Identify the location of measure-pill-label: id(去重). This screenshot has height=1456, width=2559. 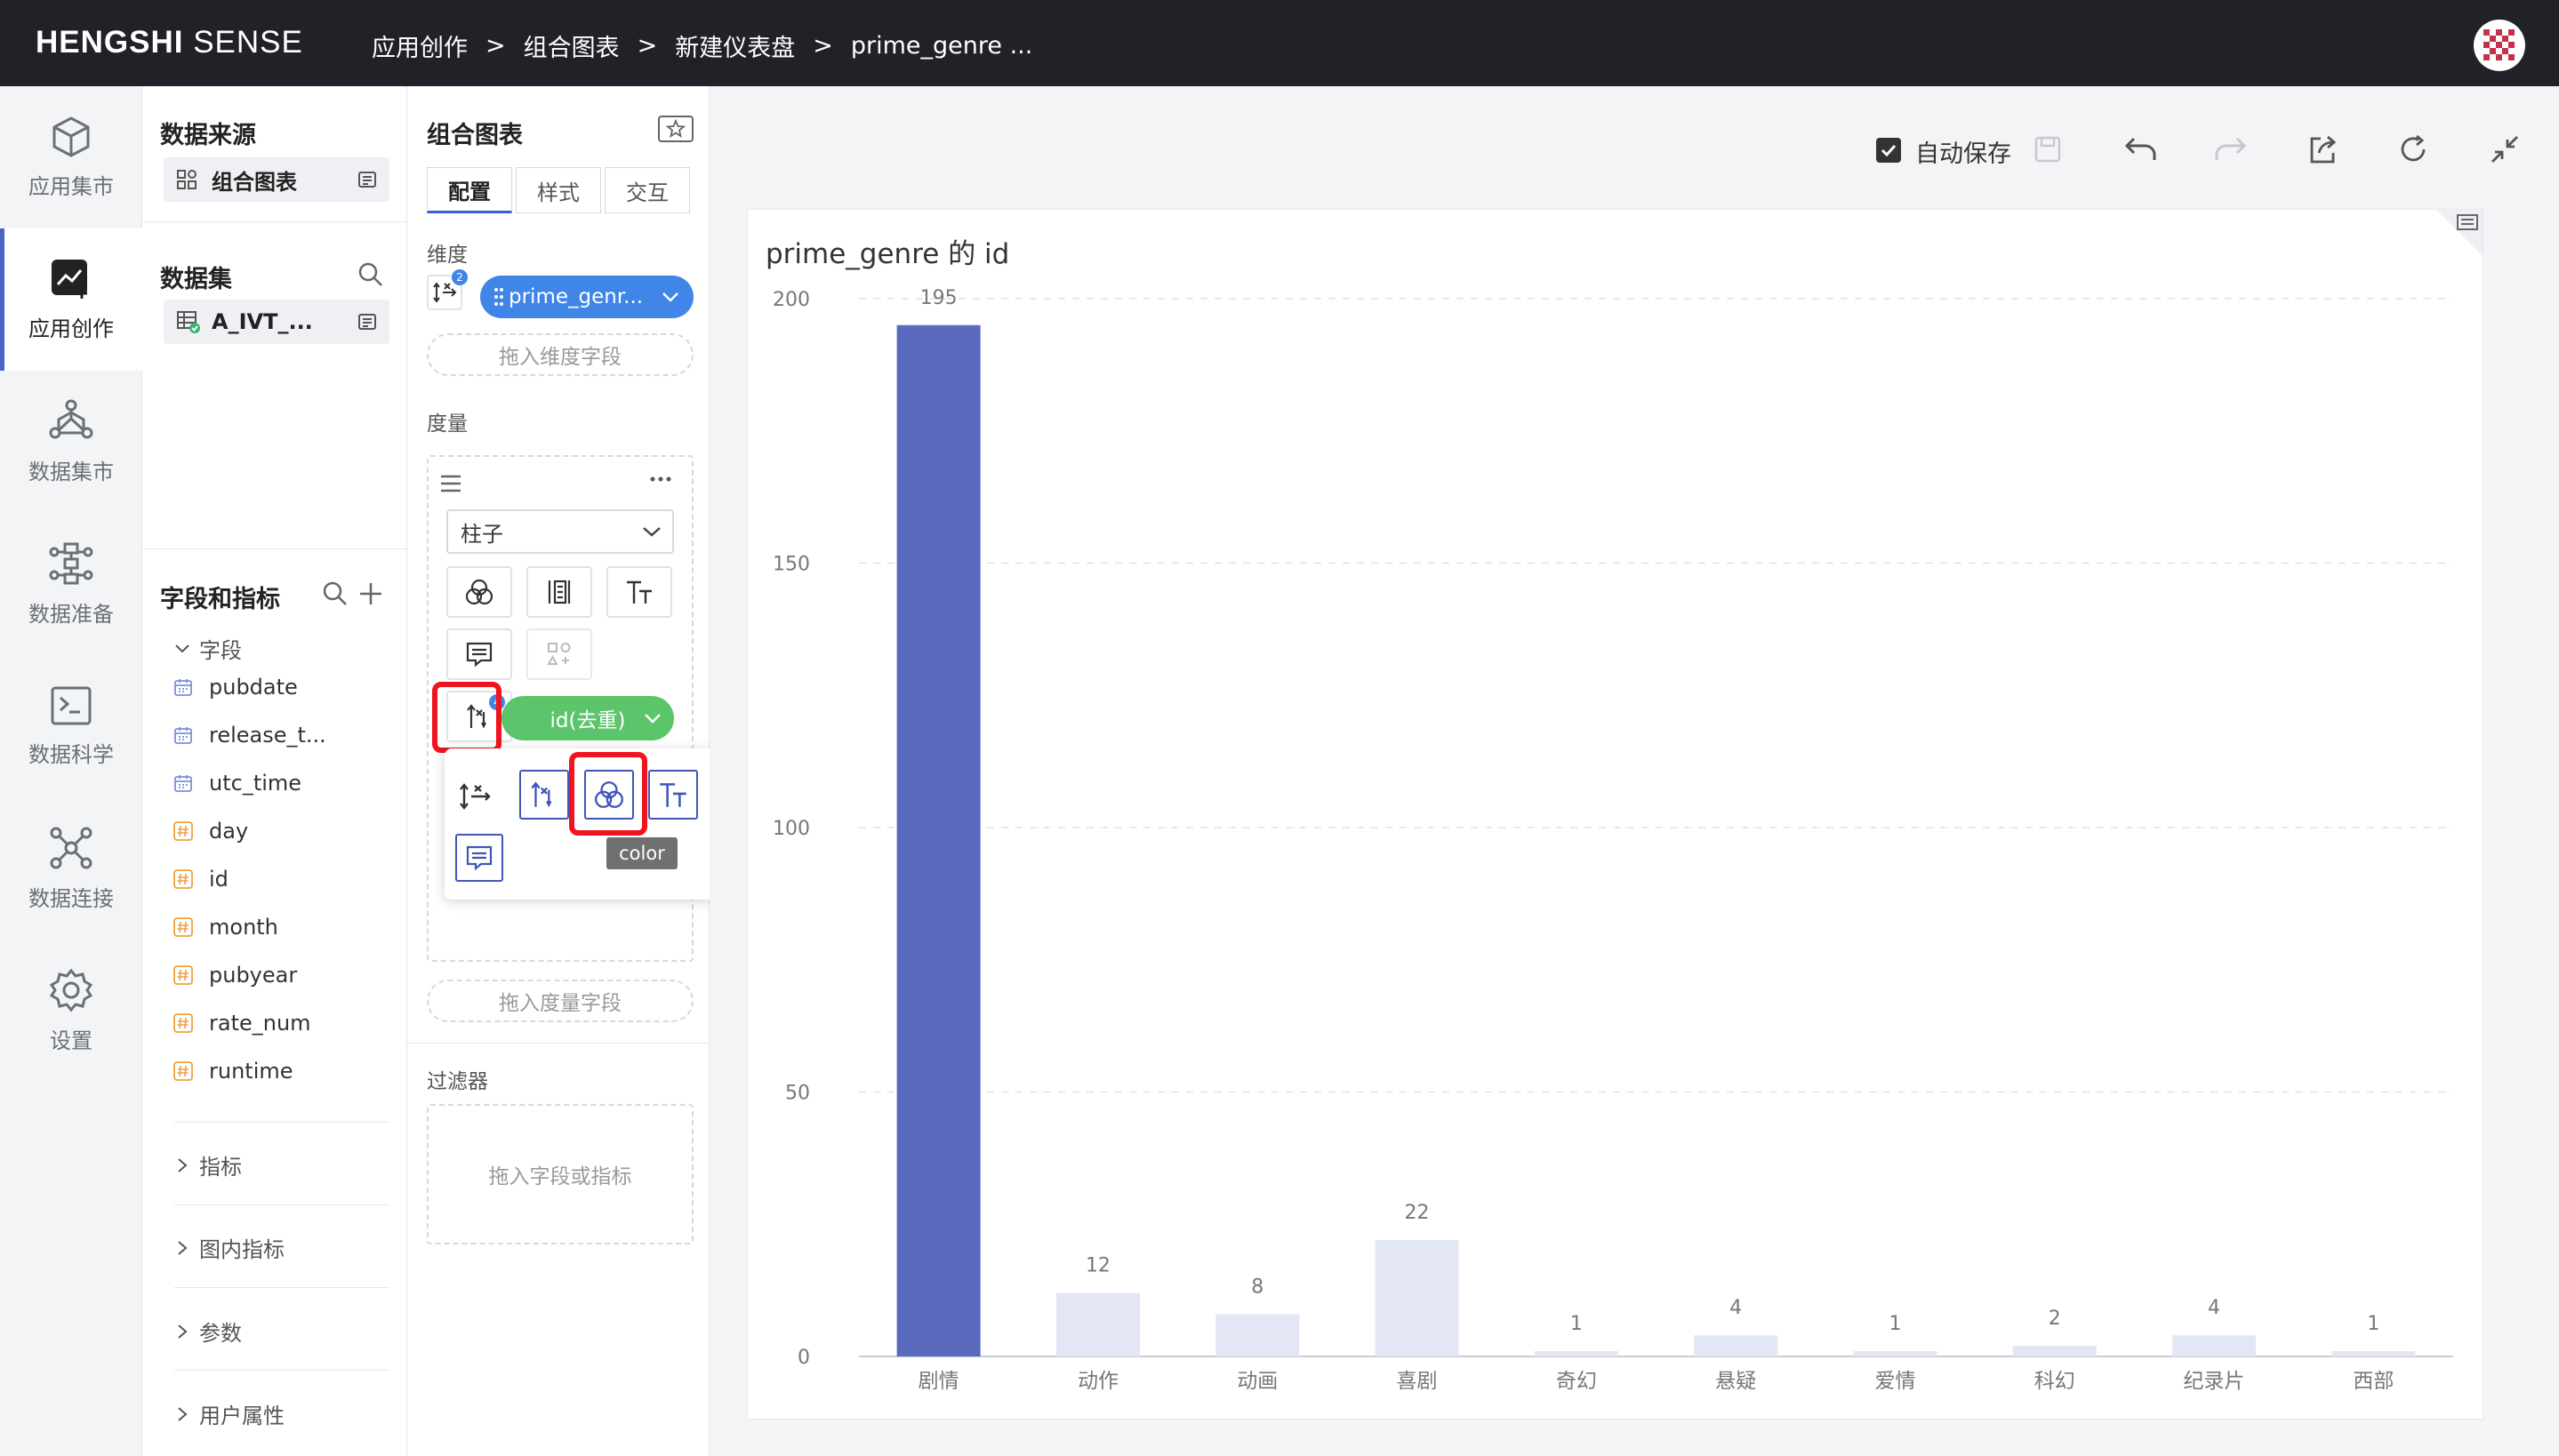
(588, 720).